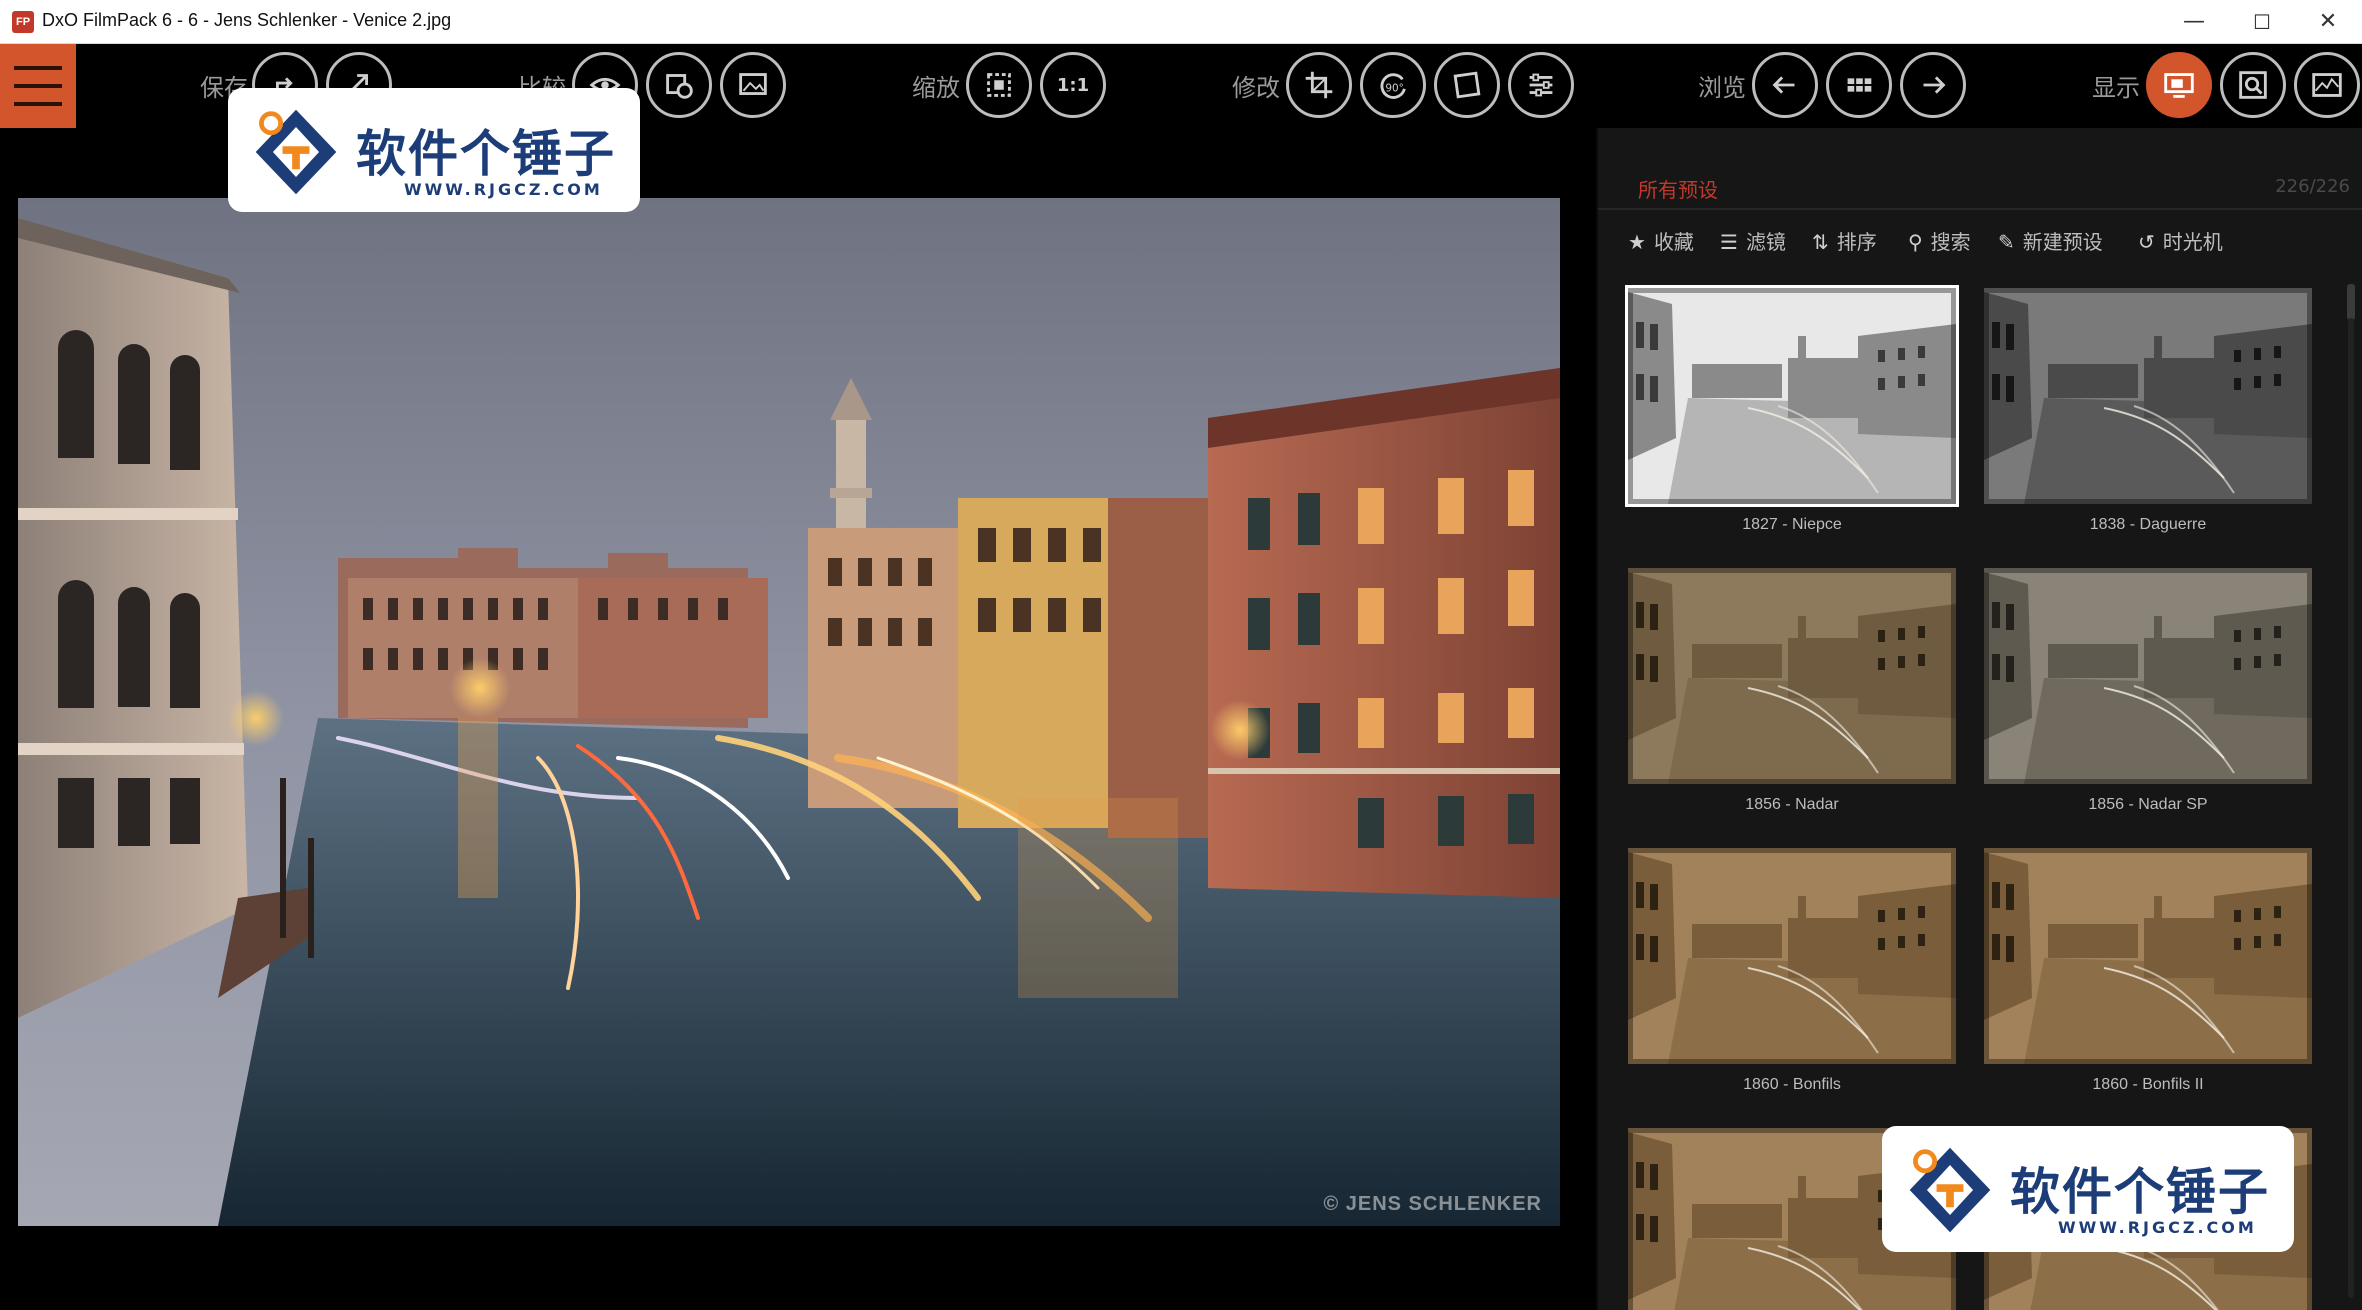 This screenshot has width=2362, height=1310. I want to click on rotate-button: 90°, so click(1393, 85).